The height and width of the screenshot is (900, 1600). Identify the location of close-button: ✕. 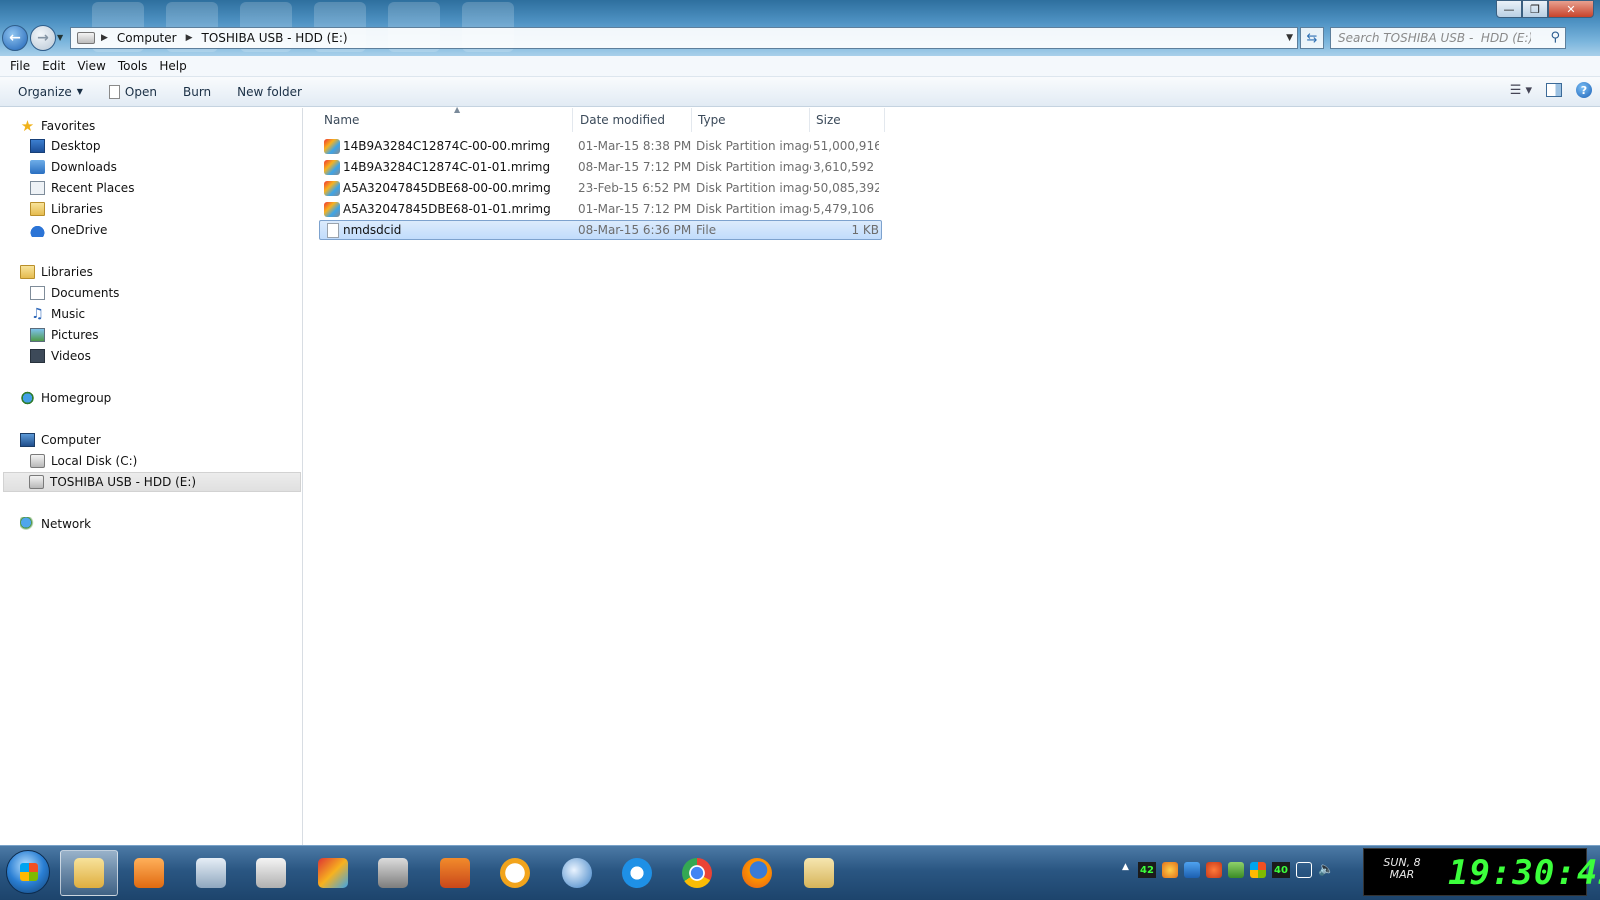
(1571, 9).